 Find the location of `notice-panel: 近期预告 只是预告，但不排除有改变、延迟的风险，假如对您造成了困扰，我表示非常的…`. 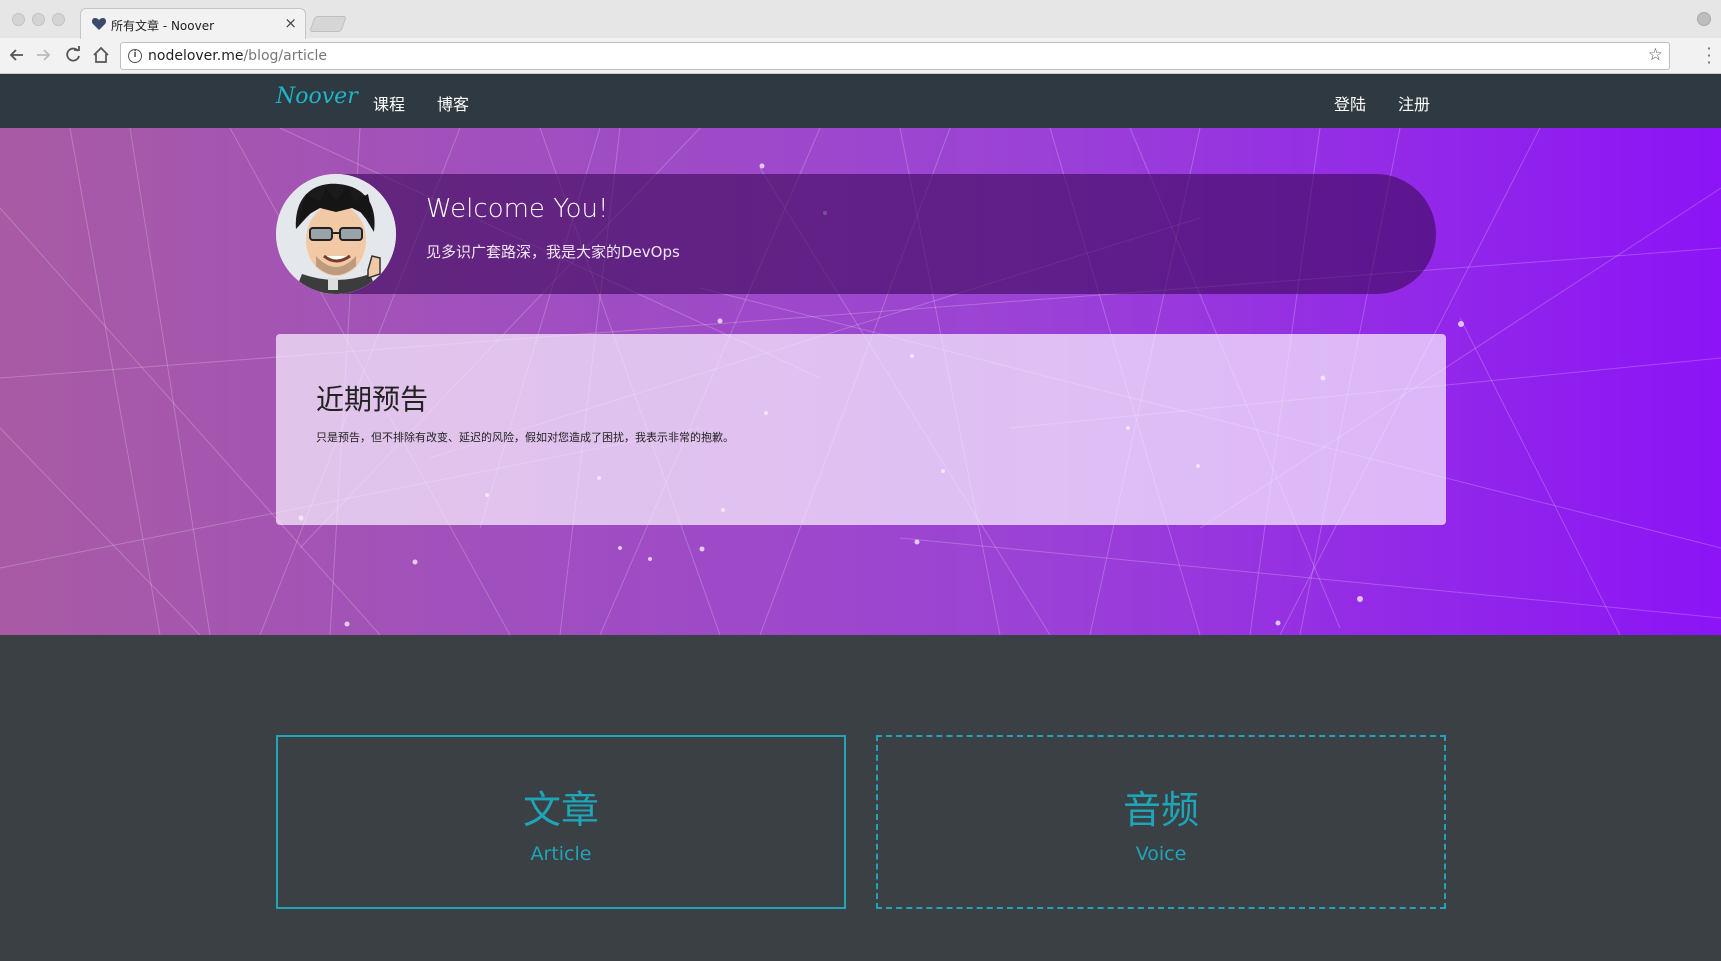

notice-panel: 近期预告 只是预告，但不排除有改变、延迟的风险，假如对您造成了困扰，我表示非常的… is located at coordinates (861, 429).